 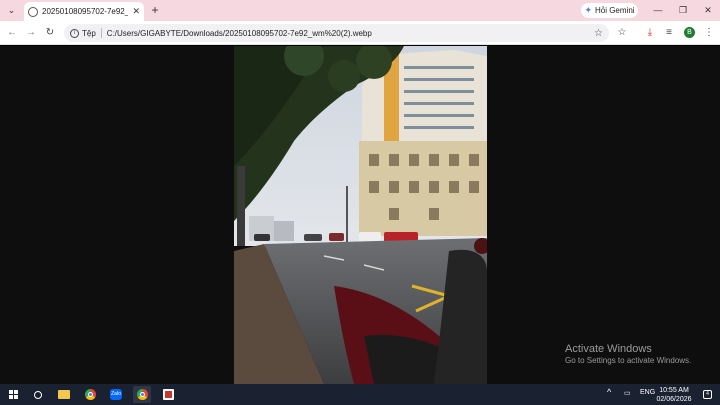 I want to click on forward-button: →, so click(x=31, y=33).